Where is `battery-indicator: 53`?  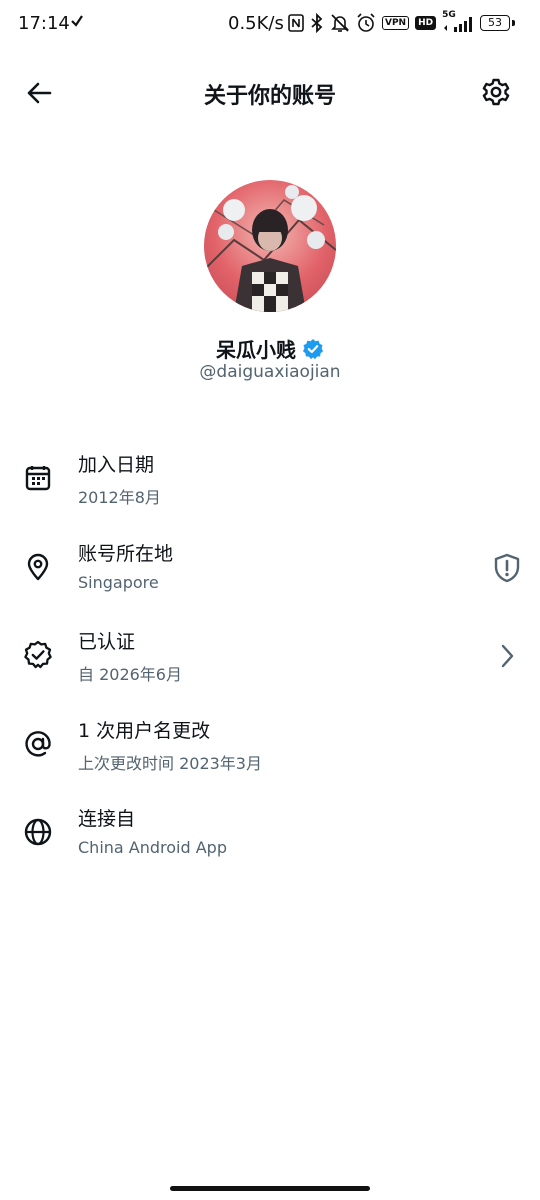 battery-indicator: 53 is located at coordinates (495, 23).